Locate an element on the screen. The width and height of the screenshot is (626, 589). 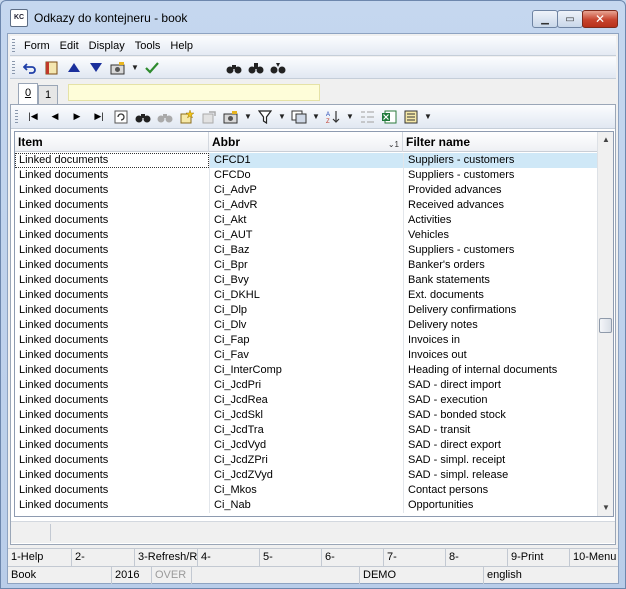
menu-display: Display is located at coordinates (107, 46).